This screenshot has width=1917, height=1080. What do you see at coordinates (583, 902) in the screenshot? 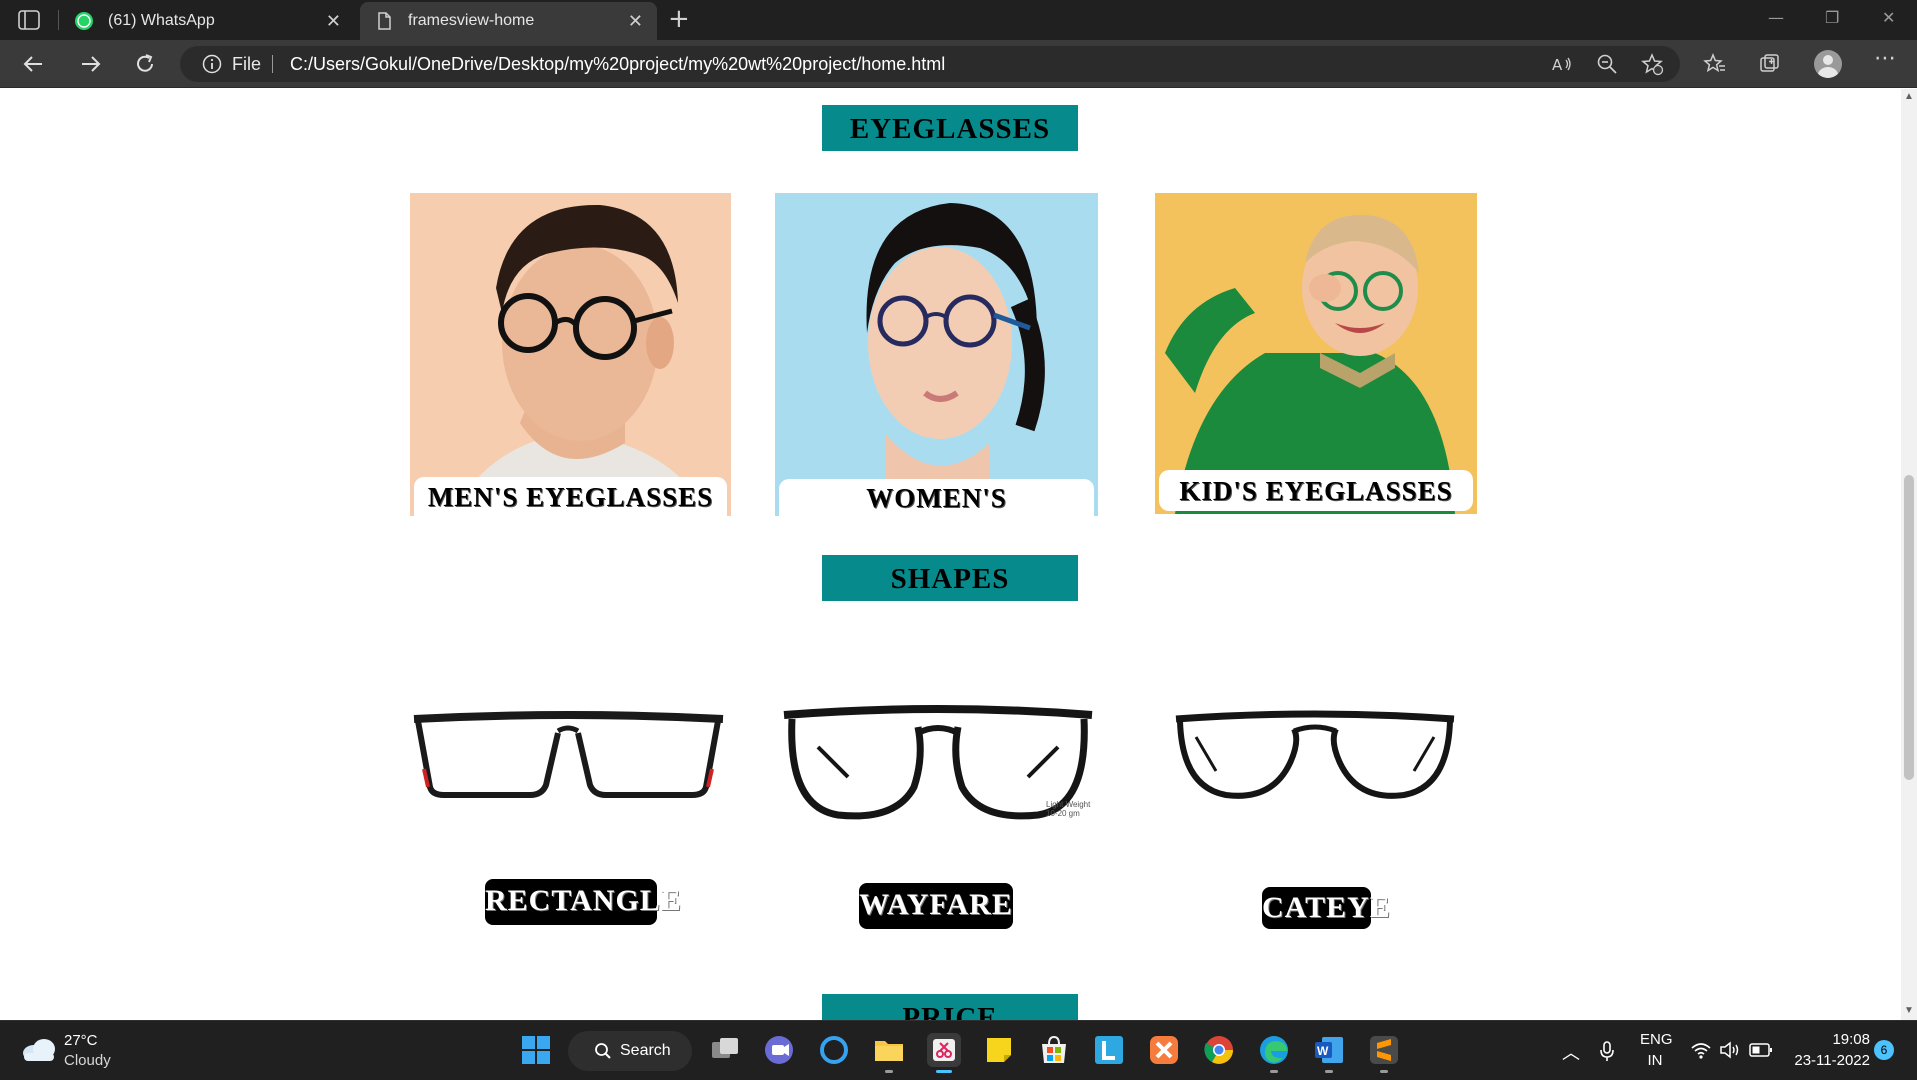
I see `rectangle-label: RECTANGLE` at bounding box center [583, 902].